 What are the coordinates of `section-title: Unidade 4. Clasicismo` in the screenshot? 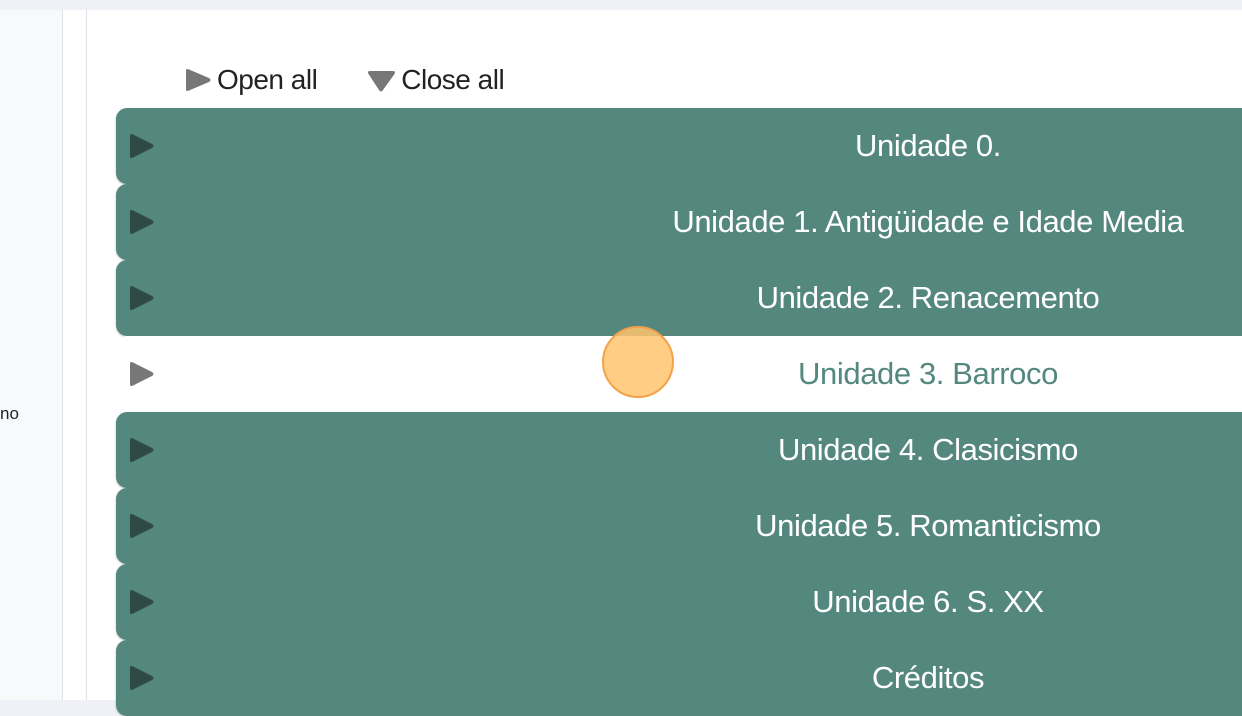 It's located at (925, 450).